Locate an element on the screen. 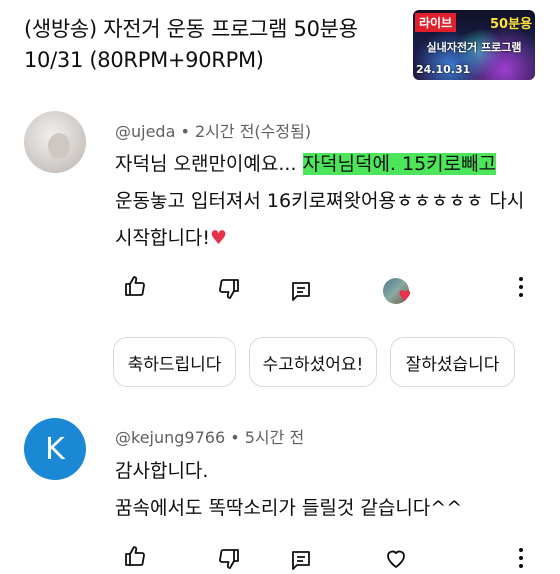 Image resolution: width=560 pixels, height=574 pixels. reply-chip-well-done: 잘하셨습니다 is located at coordinates (452, 362).